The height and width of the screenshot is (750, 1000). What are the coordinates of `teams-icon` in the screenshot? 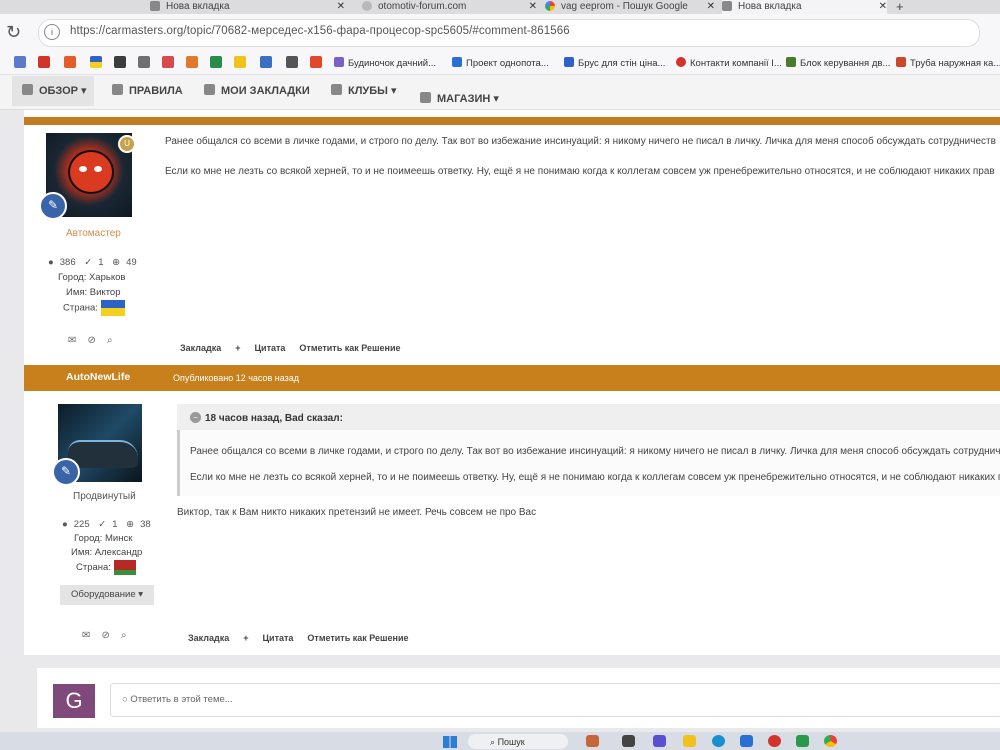 It's located at (659, 741).